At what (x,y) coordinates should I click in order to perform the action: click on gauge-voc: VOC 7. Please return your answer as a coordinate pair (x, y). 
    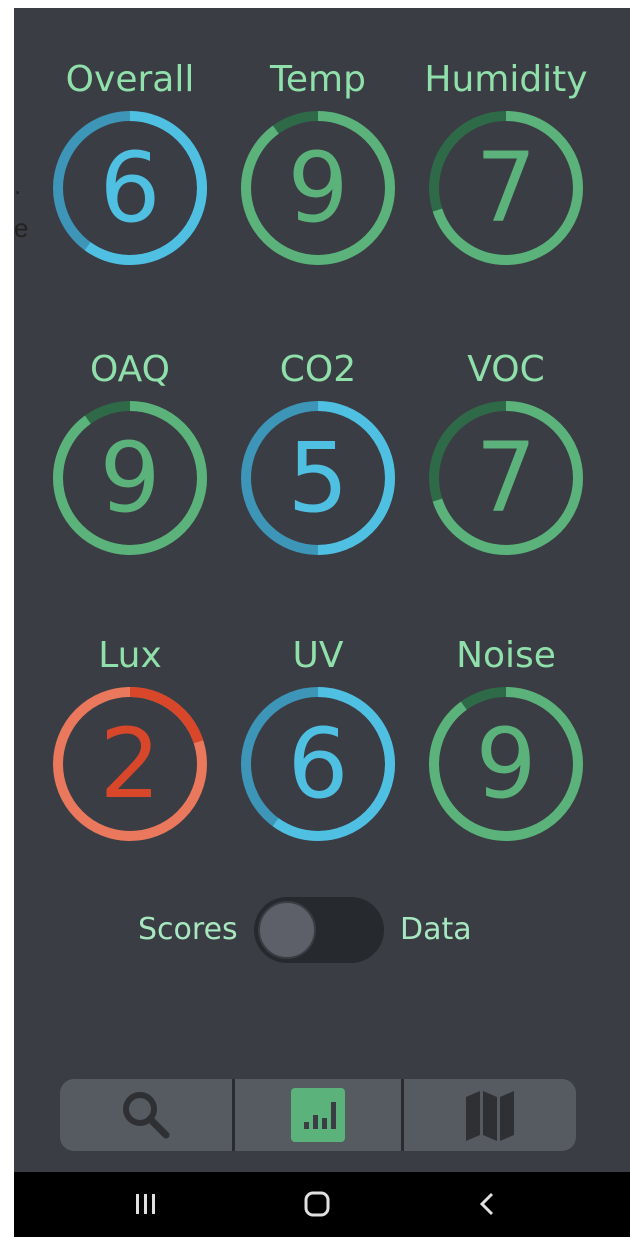
    Looking at the image, I should click on (506, 468).